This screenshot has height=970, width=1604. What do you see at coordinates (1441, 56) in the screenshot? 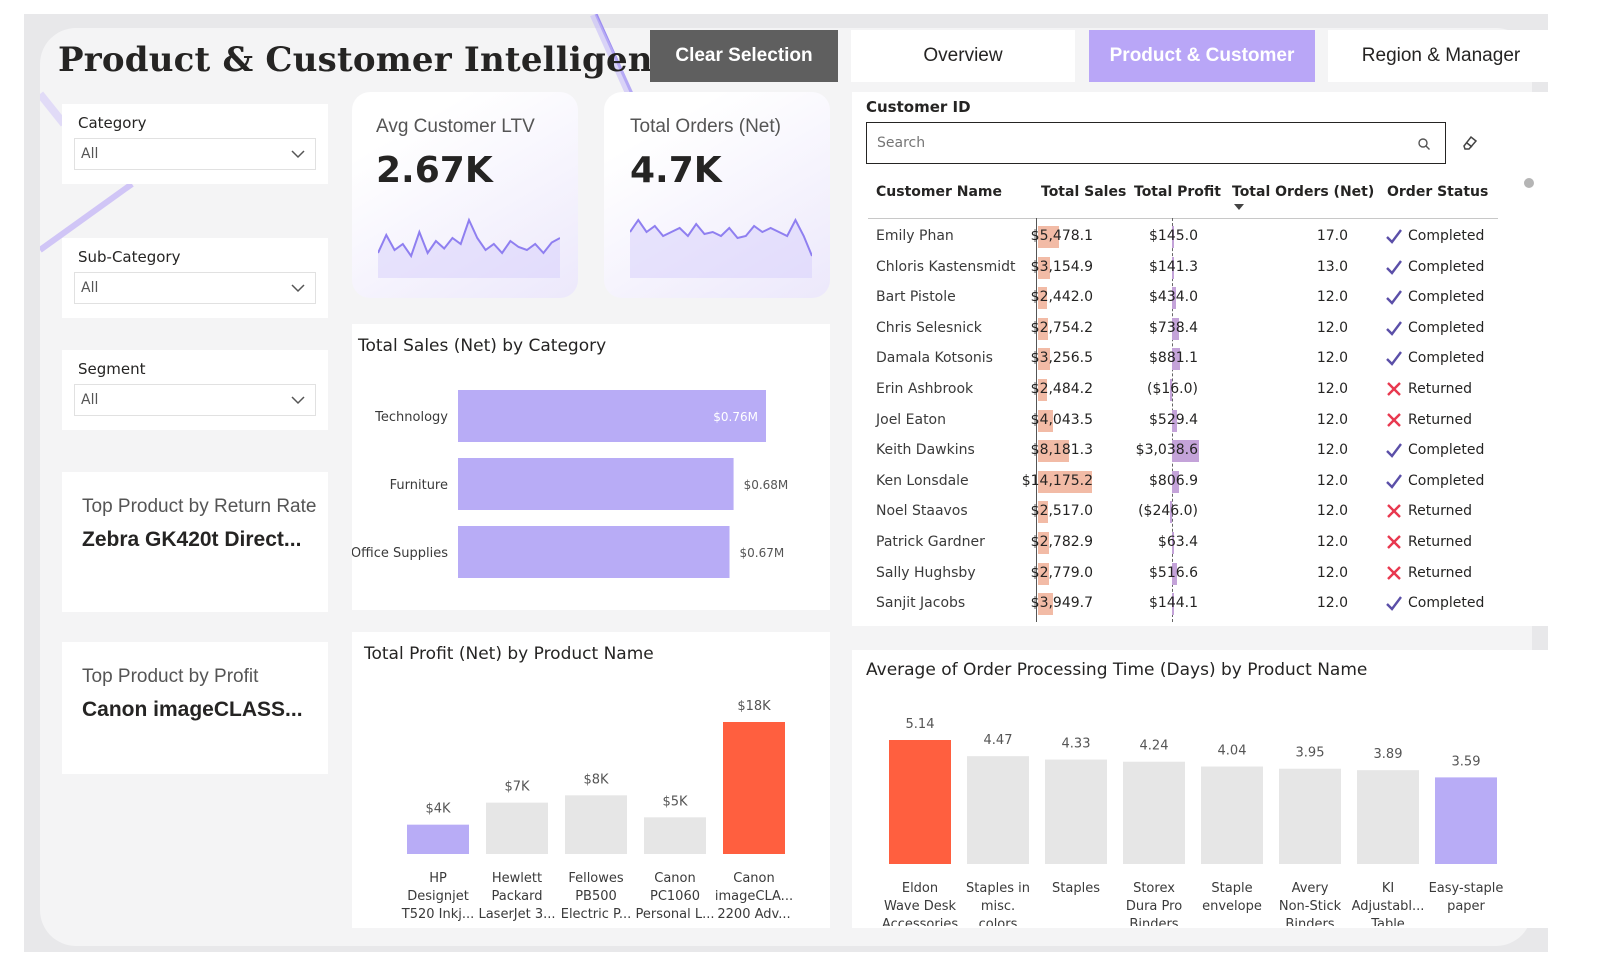
I see `nav-region-manager-button: Region & Manager` at bounding box center [1441, 56].